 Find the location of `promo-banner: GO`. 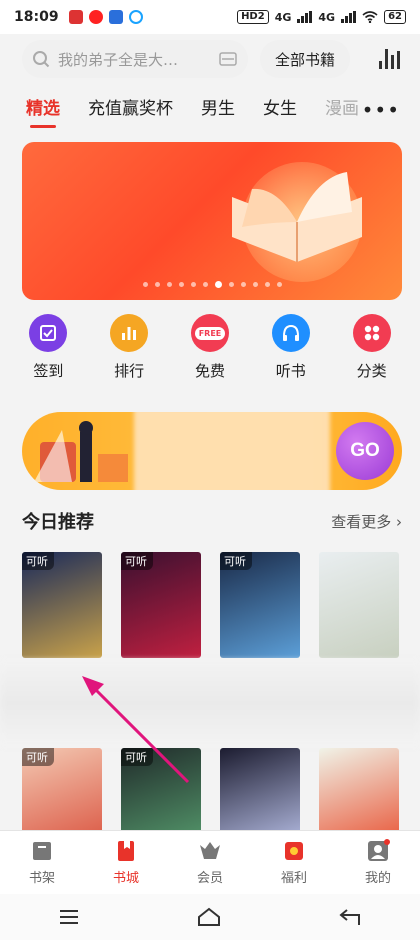

promo-banner: GO is located at coordinates (212, 451).